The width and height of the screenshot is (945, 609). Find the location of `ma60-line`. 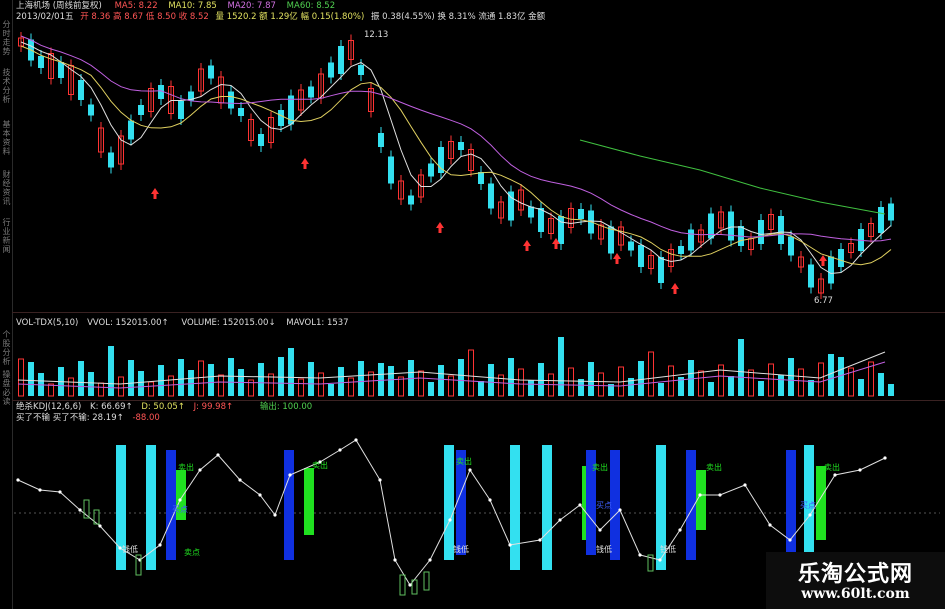

ma60-line is located at coordinates (732, 177).